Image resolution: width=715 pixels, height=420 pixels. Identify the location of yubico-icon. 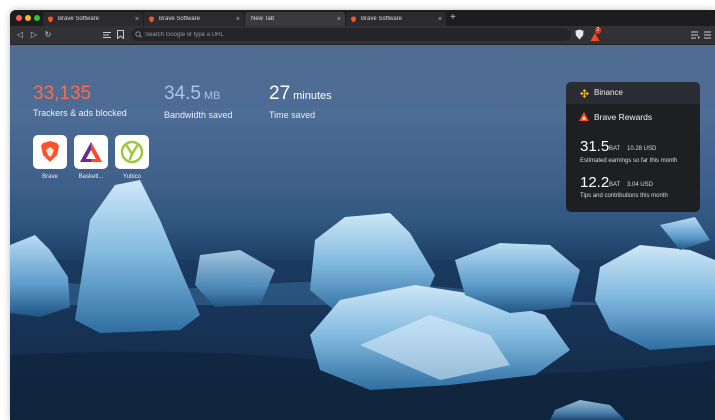
(132, 152).